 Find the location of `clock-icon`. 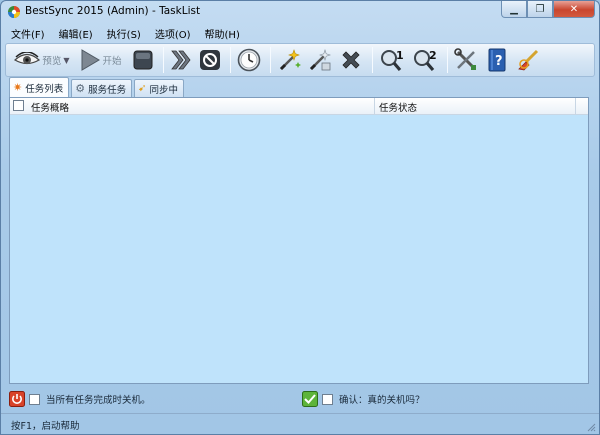

clock-icon is located at coordinates (249, 60).